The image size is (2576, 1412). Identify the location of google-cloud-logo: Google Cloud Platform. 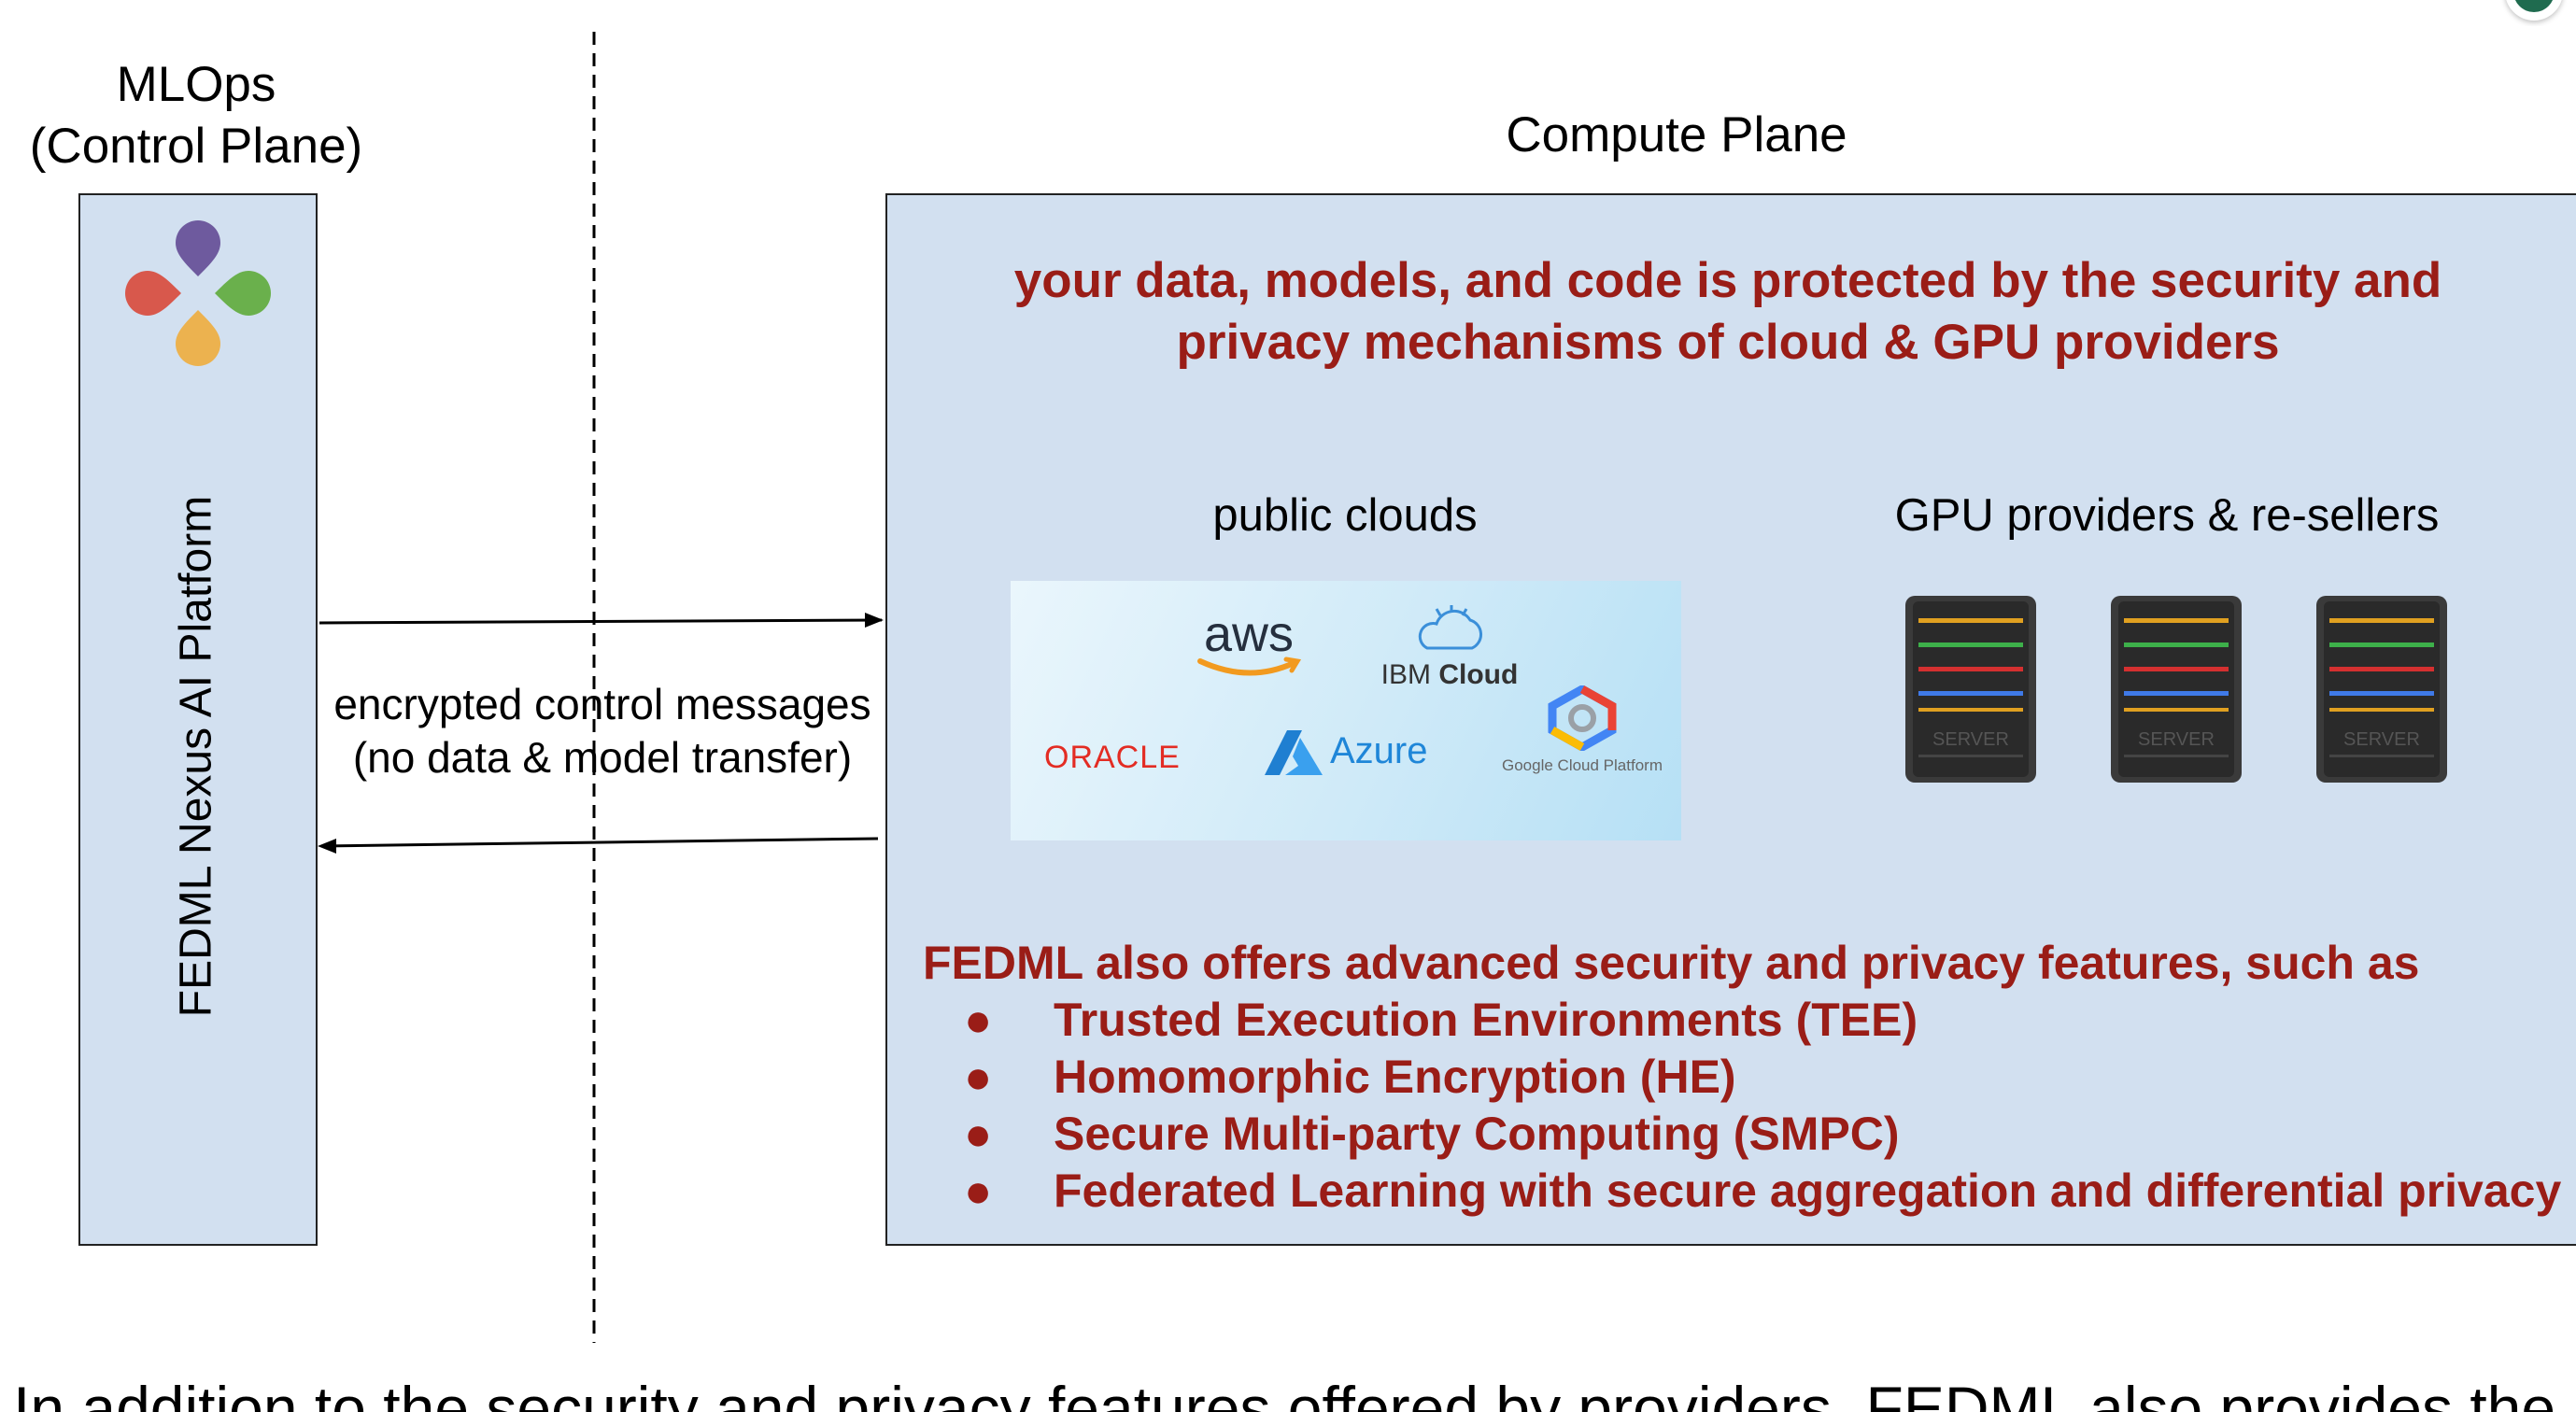
(1582, 732).